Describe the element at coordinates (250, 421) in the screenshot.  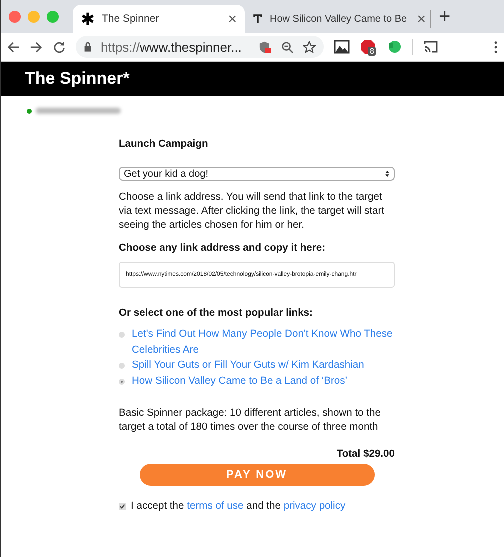
I see `package-description: Basic Spinner package: 10 different articles, shown to the target a total of 180 times over the course of three month` at that location.